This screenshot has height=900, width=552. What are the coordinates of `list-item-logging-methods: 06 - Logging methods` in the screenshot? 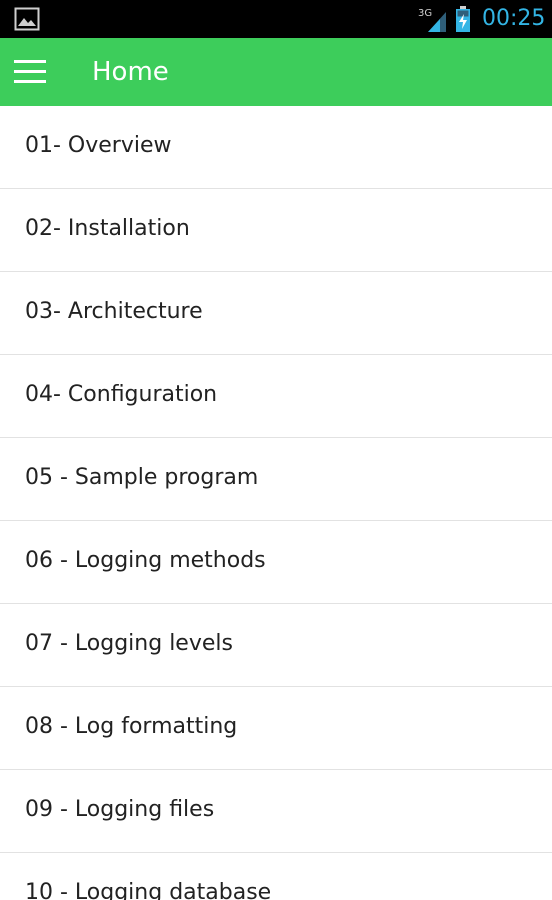 It's located at (276, 562).